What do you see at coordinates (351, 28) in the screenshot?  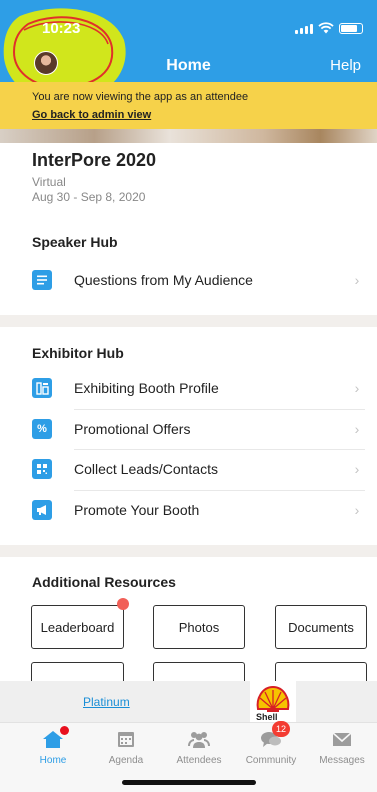 I see `battery-icon` at bounding box center [351, 28].